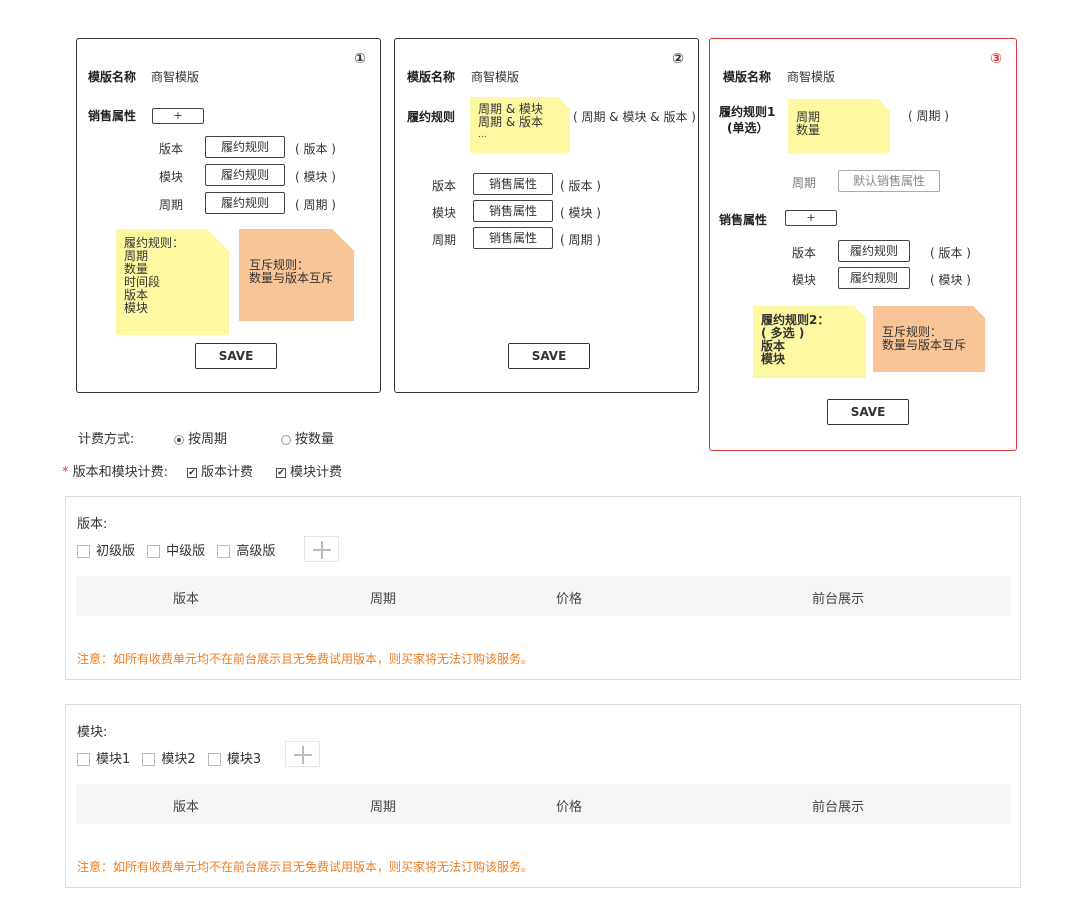  Describe the element at coordinates (200, 437) in the screenshot. I see `radio-by-period: 按周期` at that location.